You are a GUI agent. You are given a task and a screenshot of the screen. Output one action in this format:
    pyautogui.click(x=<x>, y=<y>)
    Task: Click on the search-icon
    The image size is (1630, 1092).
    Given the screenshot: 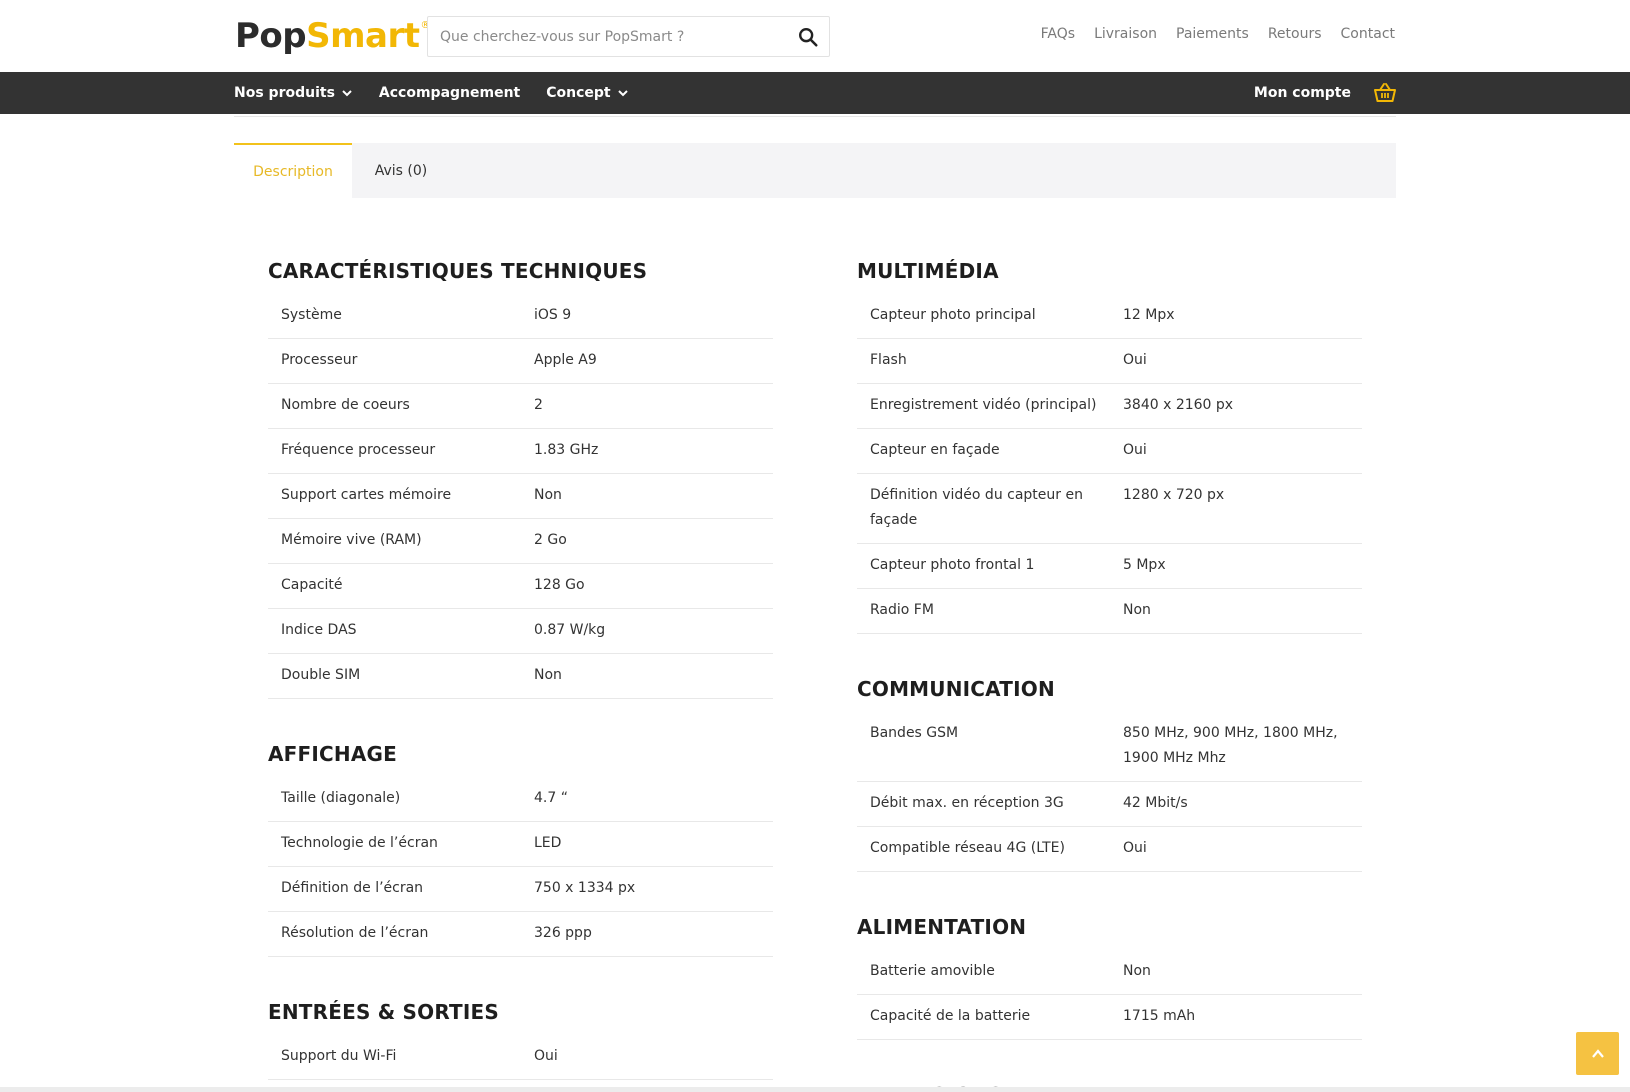 What is the action you would take?
    pyautogui.click(x=808, y=37)
    